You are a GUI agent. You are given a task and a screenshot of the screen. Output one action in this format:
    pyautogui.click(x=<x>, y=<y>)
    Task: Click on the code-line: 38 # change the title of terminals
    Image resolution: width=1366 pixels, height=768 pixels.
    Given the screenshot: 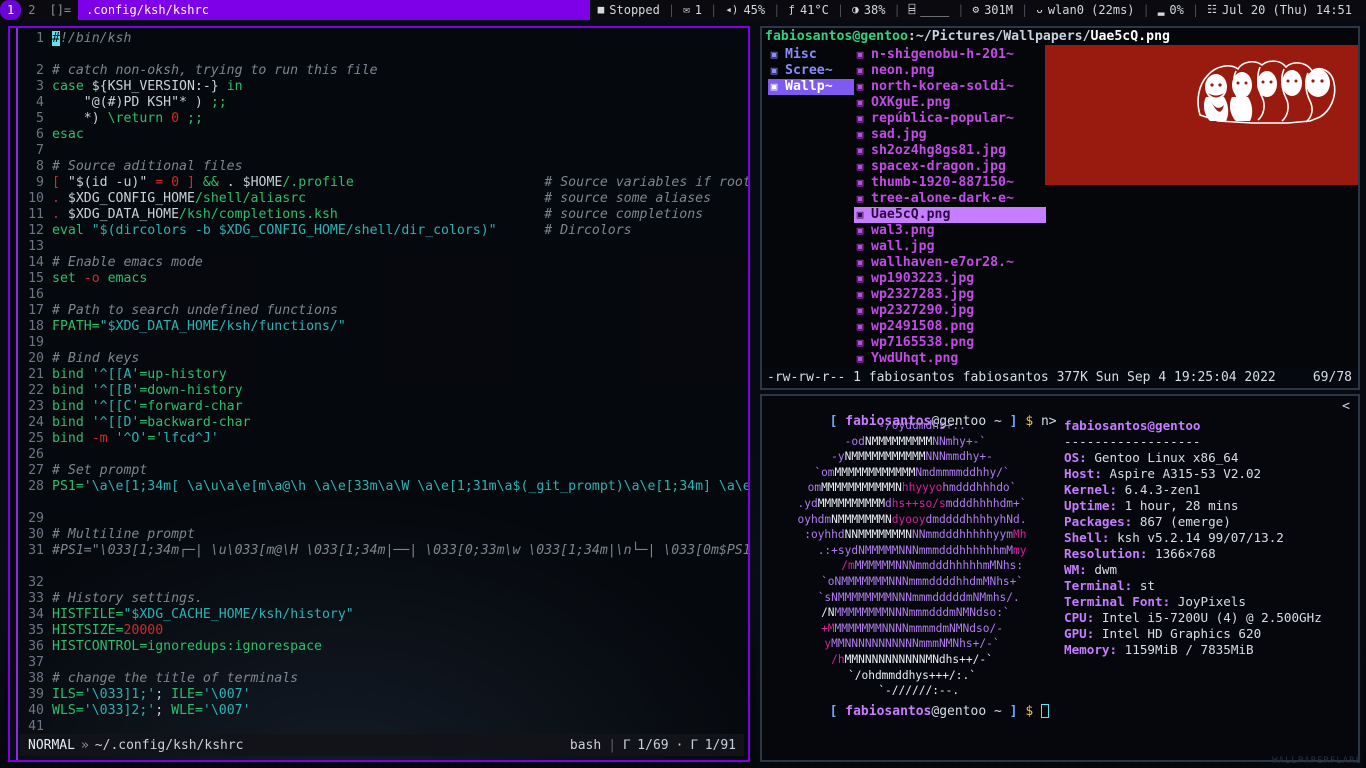 What is the action you would take?
    pyautogui.click(x=384, y=679)
    